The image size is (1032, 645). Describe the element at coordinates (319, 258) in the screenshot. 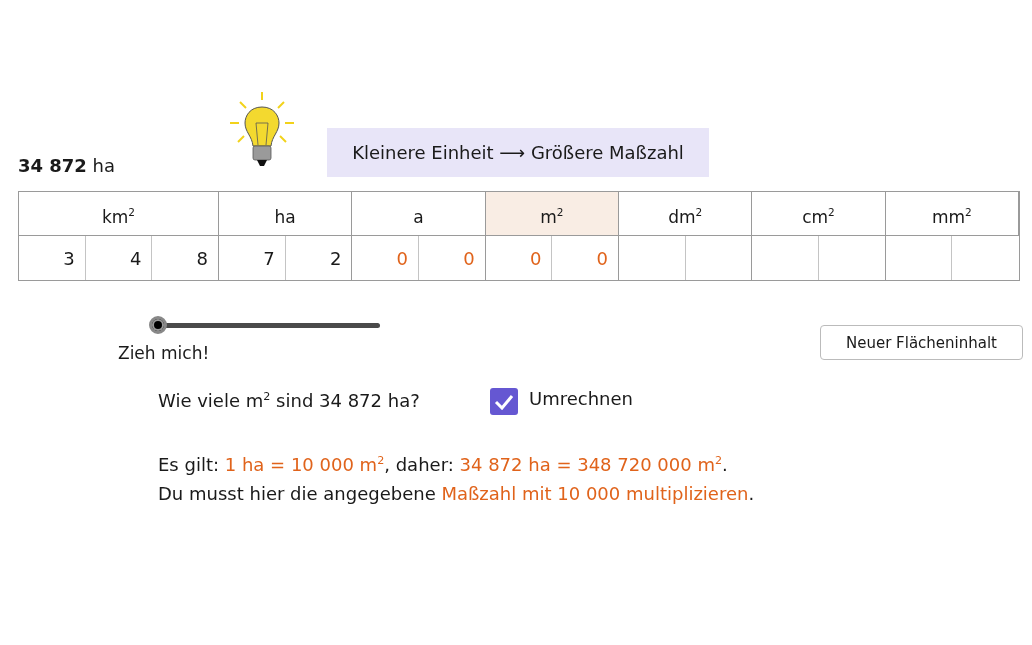

I see `digit-cell: 2` at that location.